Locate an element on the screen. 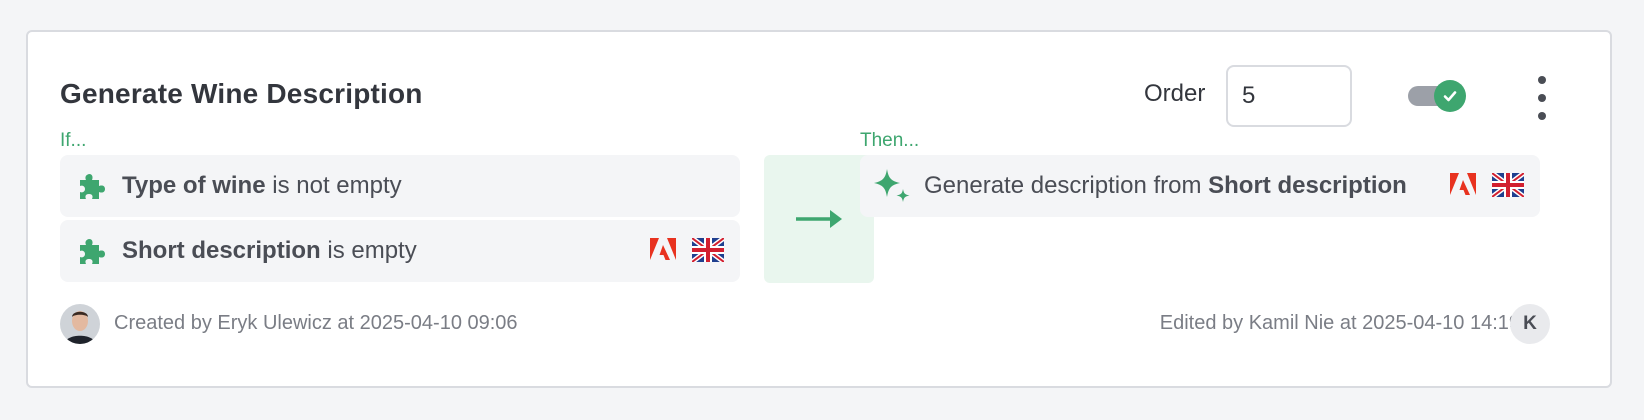 The height and width of the screenshot is (420, 1644). editor-avatar: K is located at coordinates (1530, 324).